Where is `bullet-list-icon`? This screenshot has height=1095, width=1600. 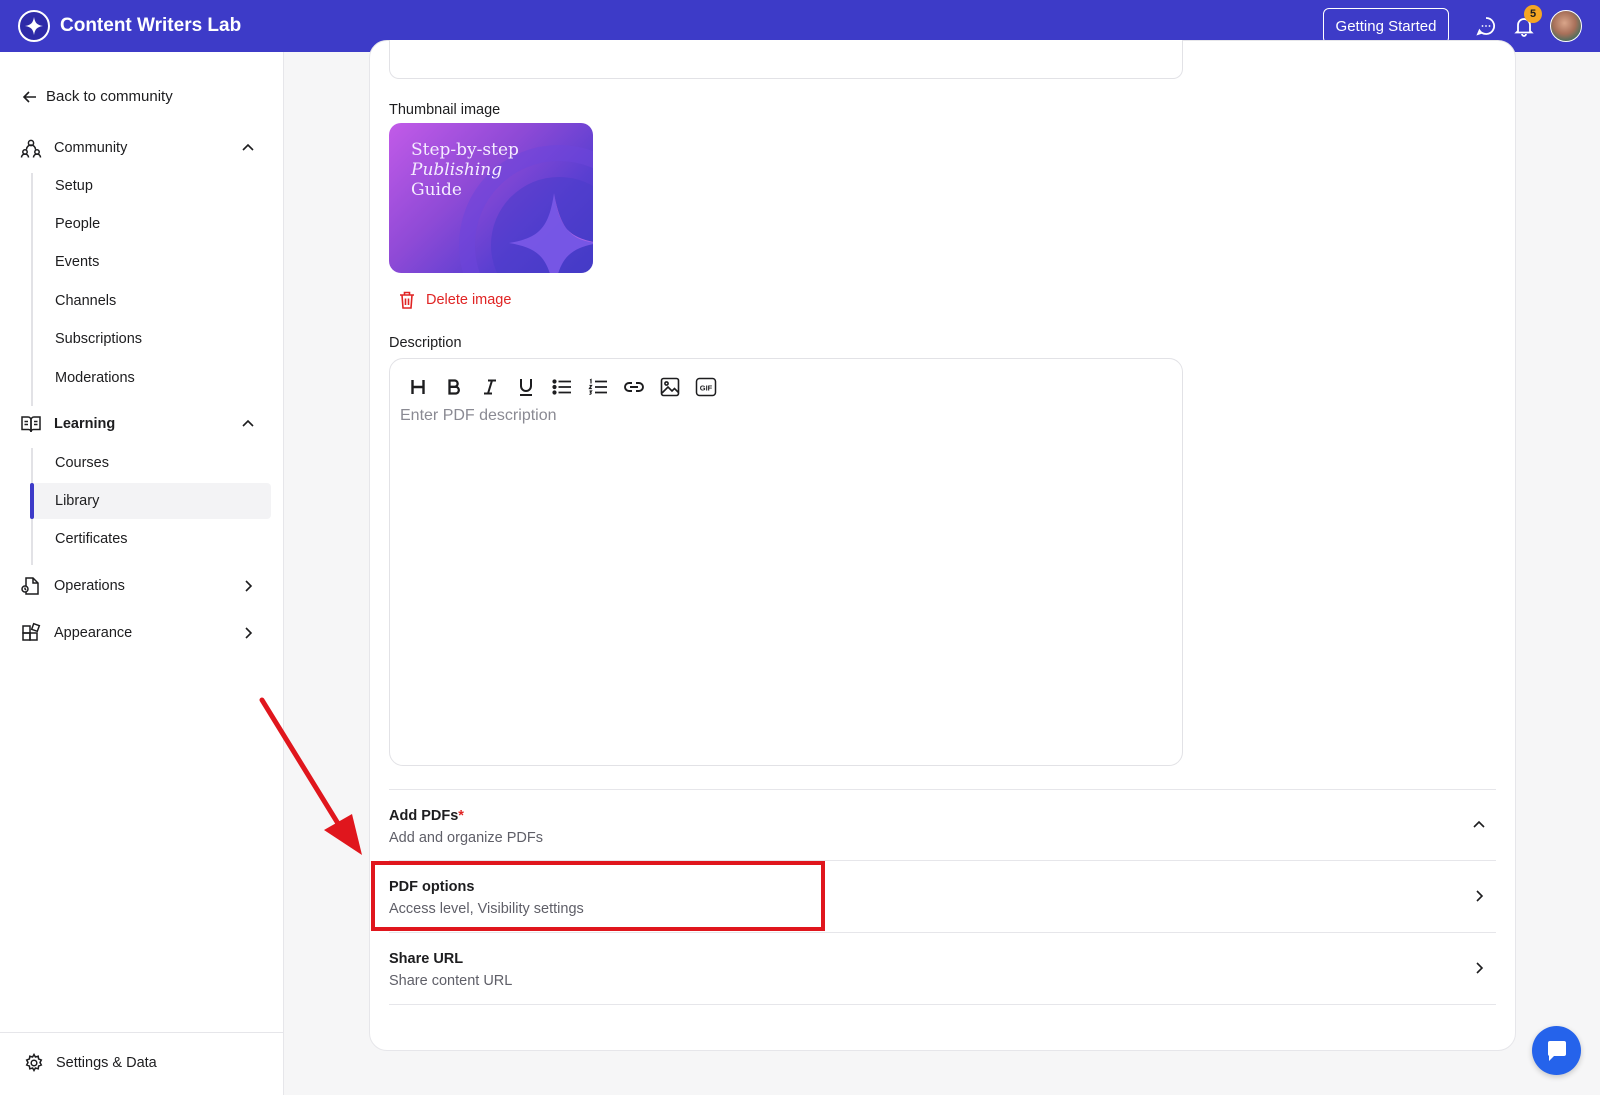 bullet-list-icon is located at coordinates (562, 387).